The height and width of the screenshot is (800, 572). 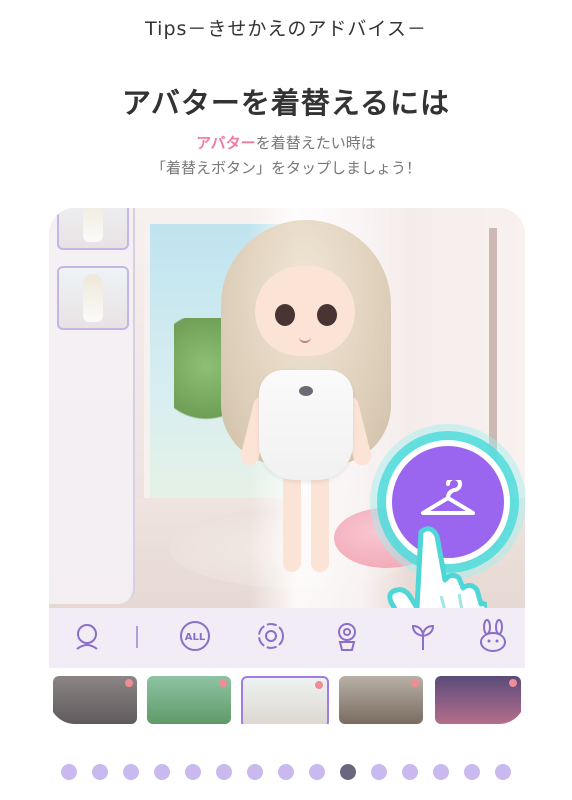 What do you see at coordinates (315, 143) in the screenshot?
I see `description-line-1-rest: を着替えたい時は` at bounding box center [315, 143].